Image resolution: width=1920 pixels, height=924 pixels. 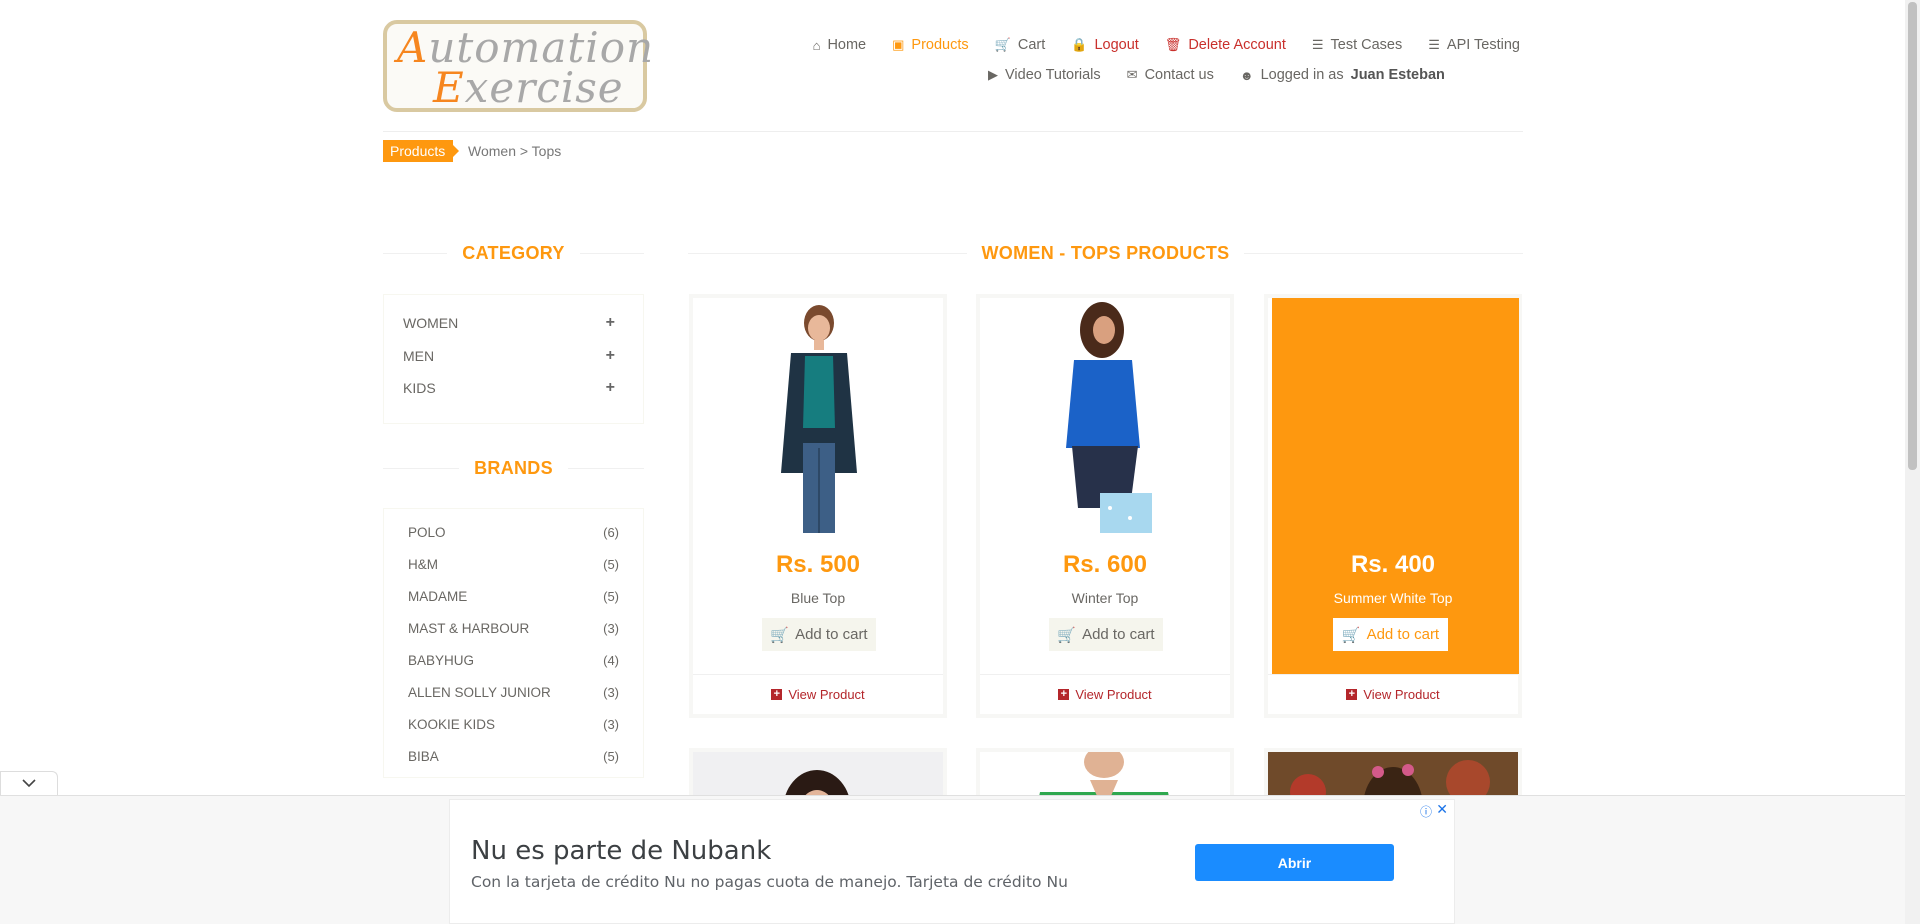 What do you see at coordinates (930, 45) in the screenshot?
I see `nav-products: ▣ Products` at bounding box center [930, 45].